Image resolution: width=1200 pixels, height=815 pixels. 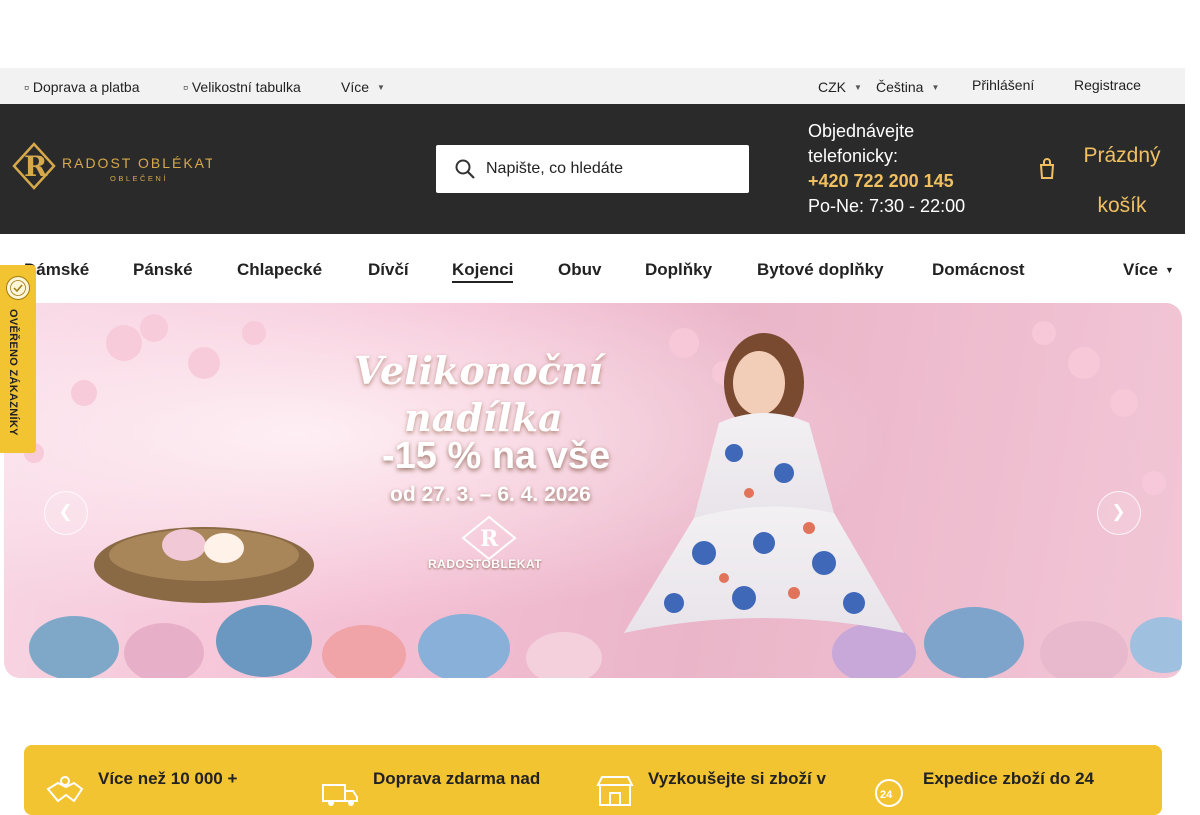 What do you see at coordinates (908, 181) in the screenshot?
I see `phone-number: +420 722 200 145` at bounding box center [908, 181].